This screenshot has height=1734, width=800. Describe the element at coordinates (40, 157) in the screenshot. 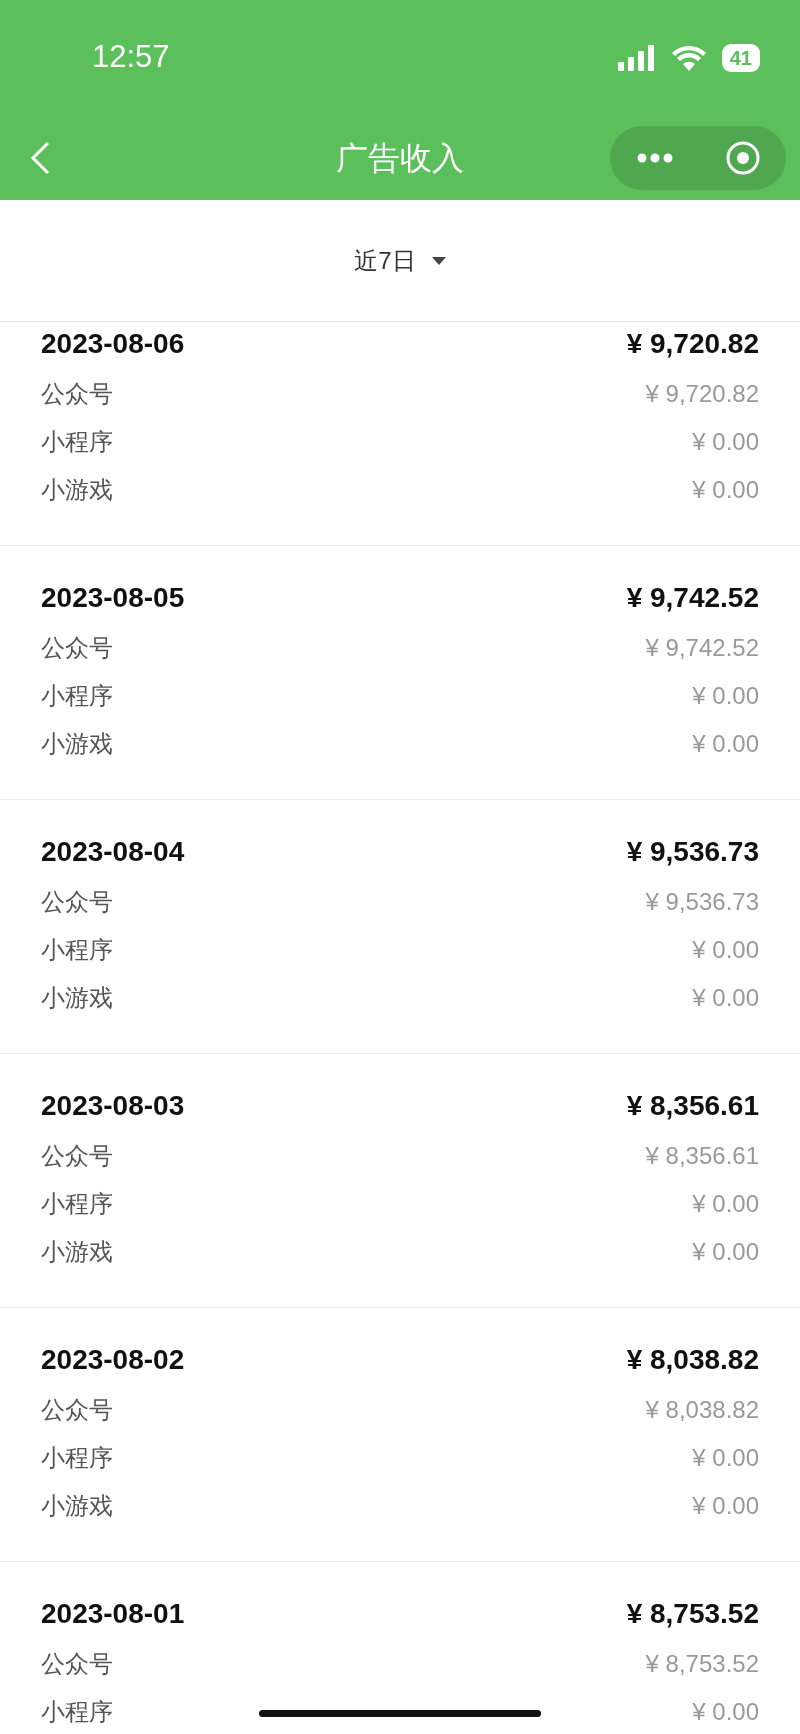

I see `back-icon` at that location.